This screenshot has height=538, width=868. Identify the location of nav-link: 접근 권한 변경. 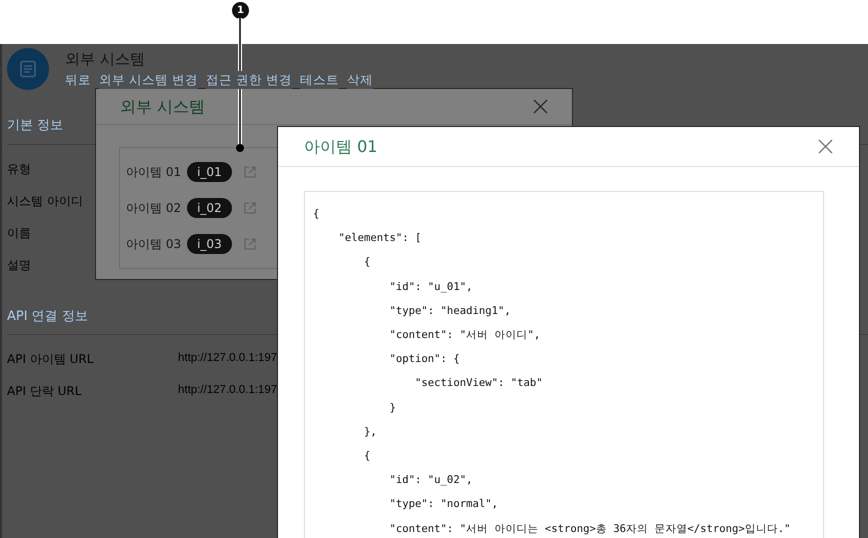
(249, 80).